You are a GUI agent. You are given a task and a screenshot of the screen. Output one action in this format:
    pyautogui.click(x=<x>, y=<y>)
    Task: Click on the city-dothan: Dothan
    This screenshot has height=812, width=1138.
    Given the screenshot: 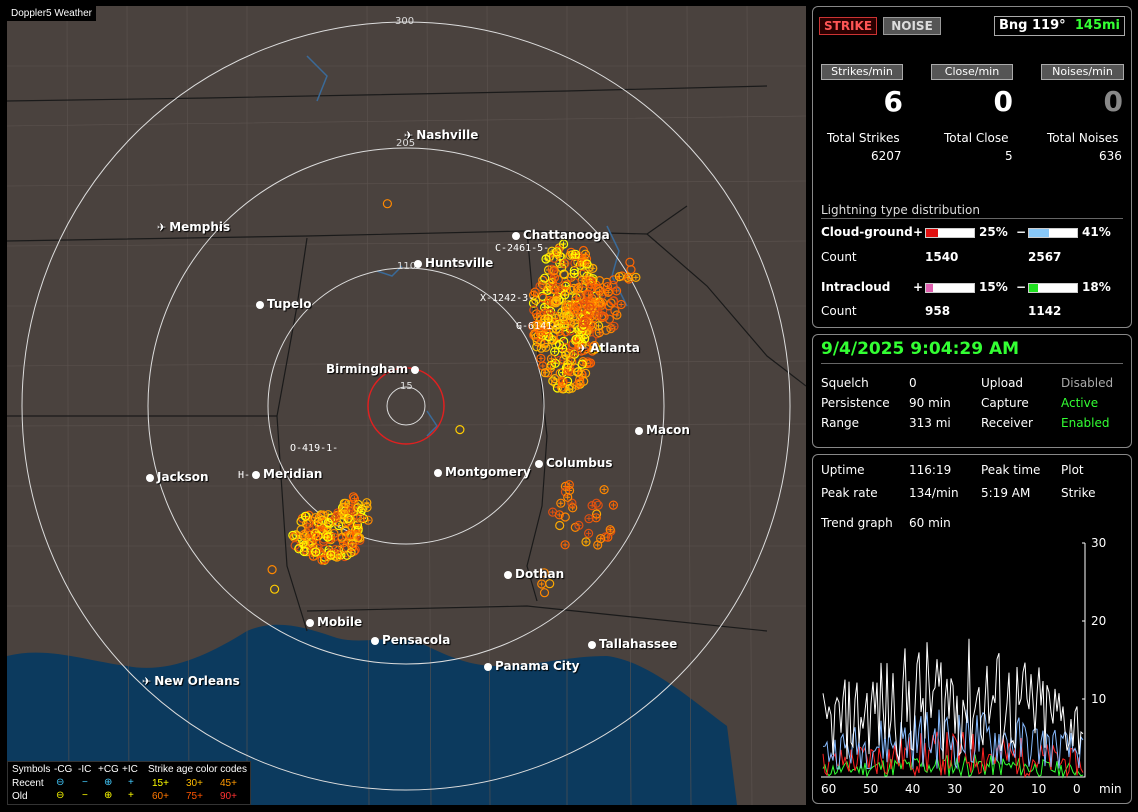 What is the action you would take?
    pyautogui.click(x=534, y=574)
    